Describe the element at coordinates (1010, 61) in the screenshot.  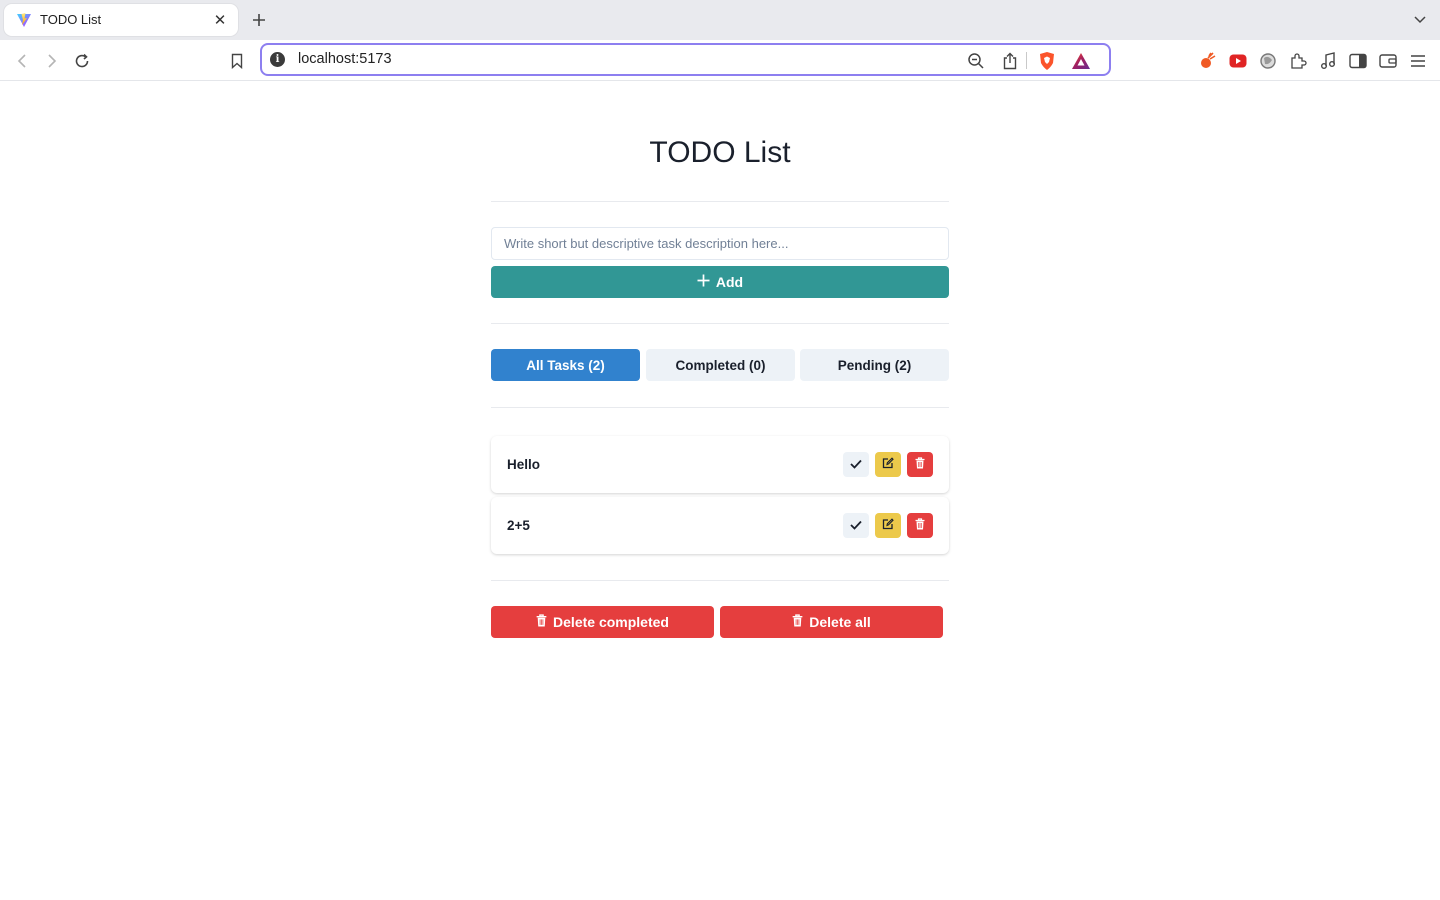
I see `share-icon` at that location.